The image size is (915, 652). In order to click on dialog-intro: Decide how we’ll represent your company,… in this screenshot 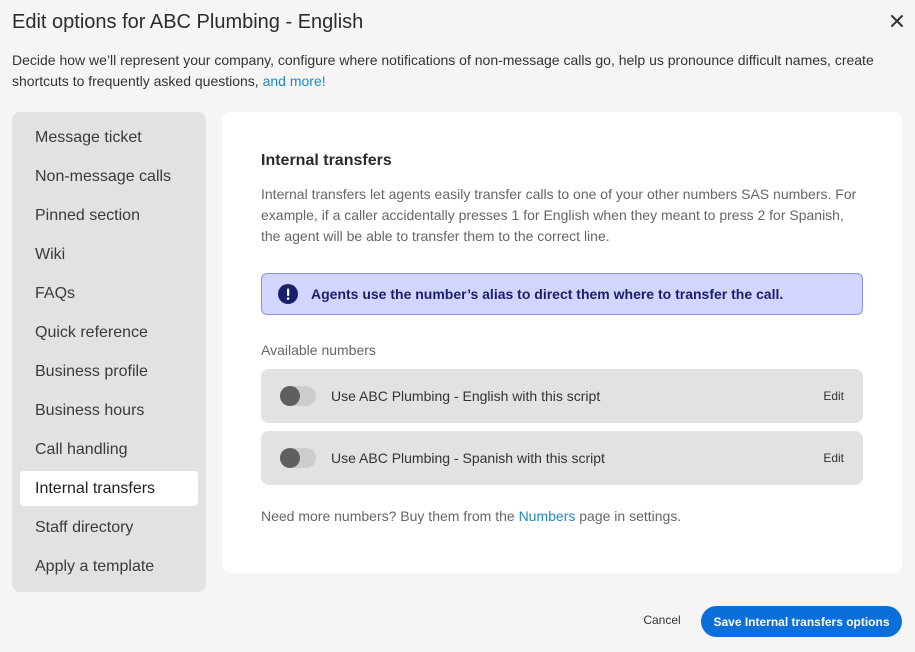, I will do `click(452, 71)`.